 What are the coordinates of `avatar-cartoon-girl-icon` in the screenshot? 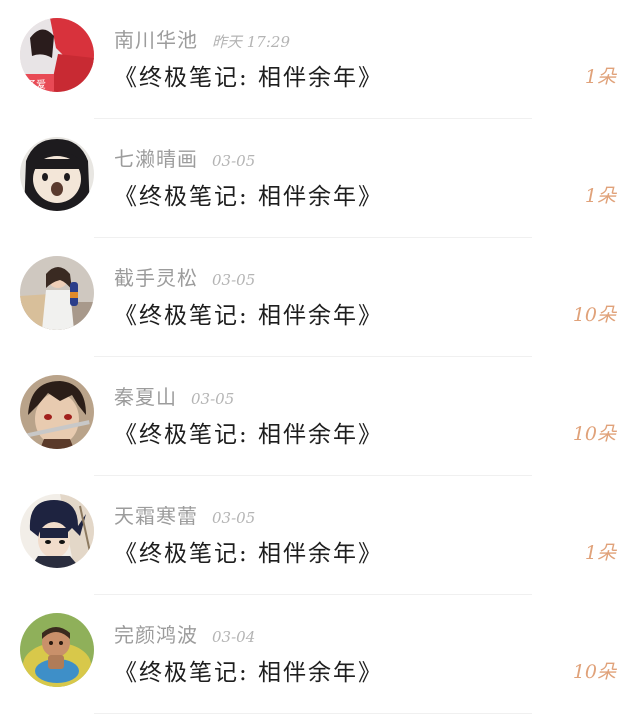 It's located at (57, 174).